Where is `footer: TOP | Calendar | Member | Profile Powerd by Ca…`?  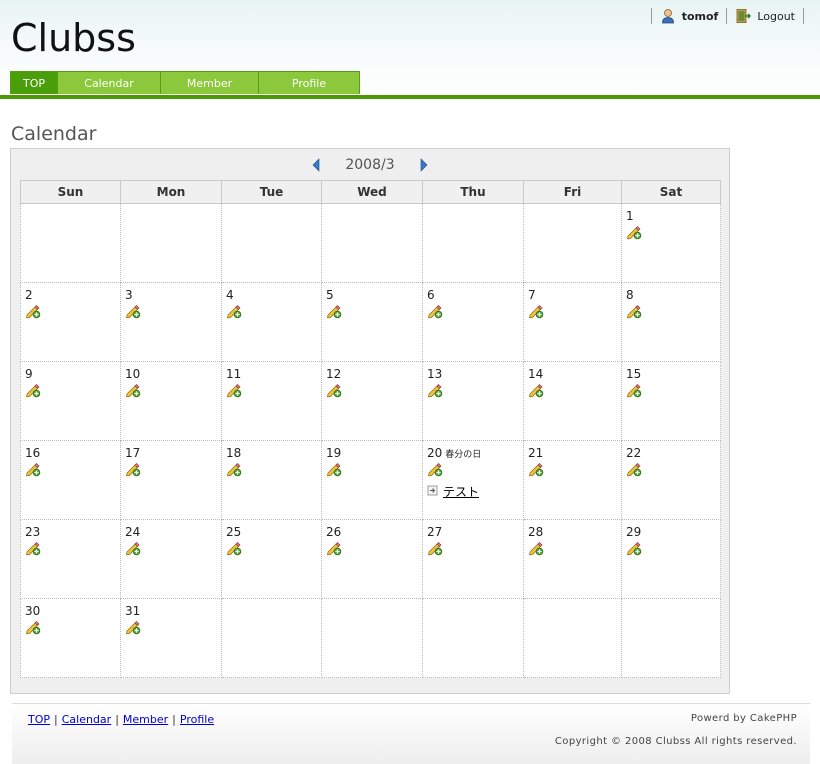 footer: TOP | Calendar | Member | Profile Powerd by Ca… is located at coordinates (411, 733).